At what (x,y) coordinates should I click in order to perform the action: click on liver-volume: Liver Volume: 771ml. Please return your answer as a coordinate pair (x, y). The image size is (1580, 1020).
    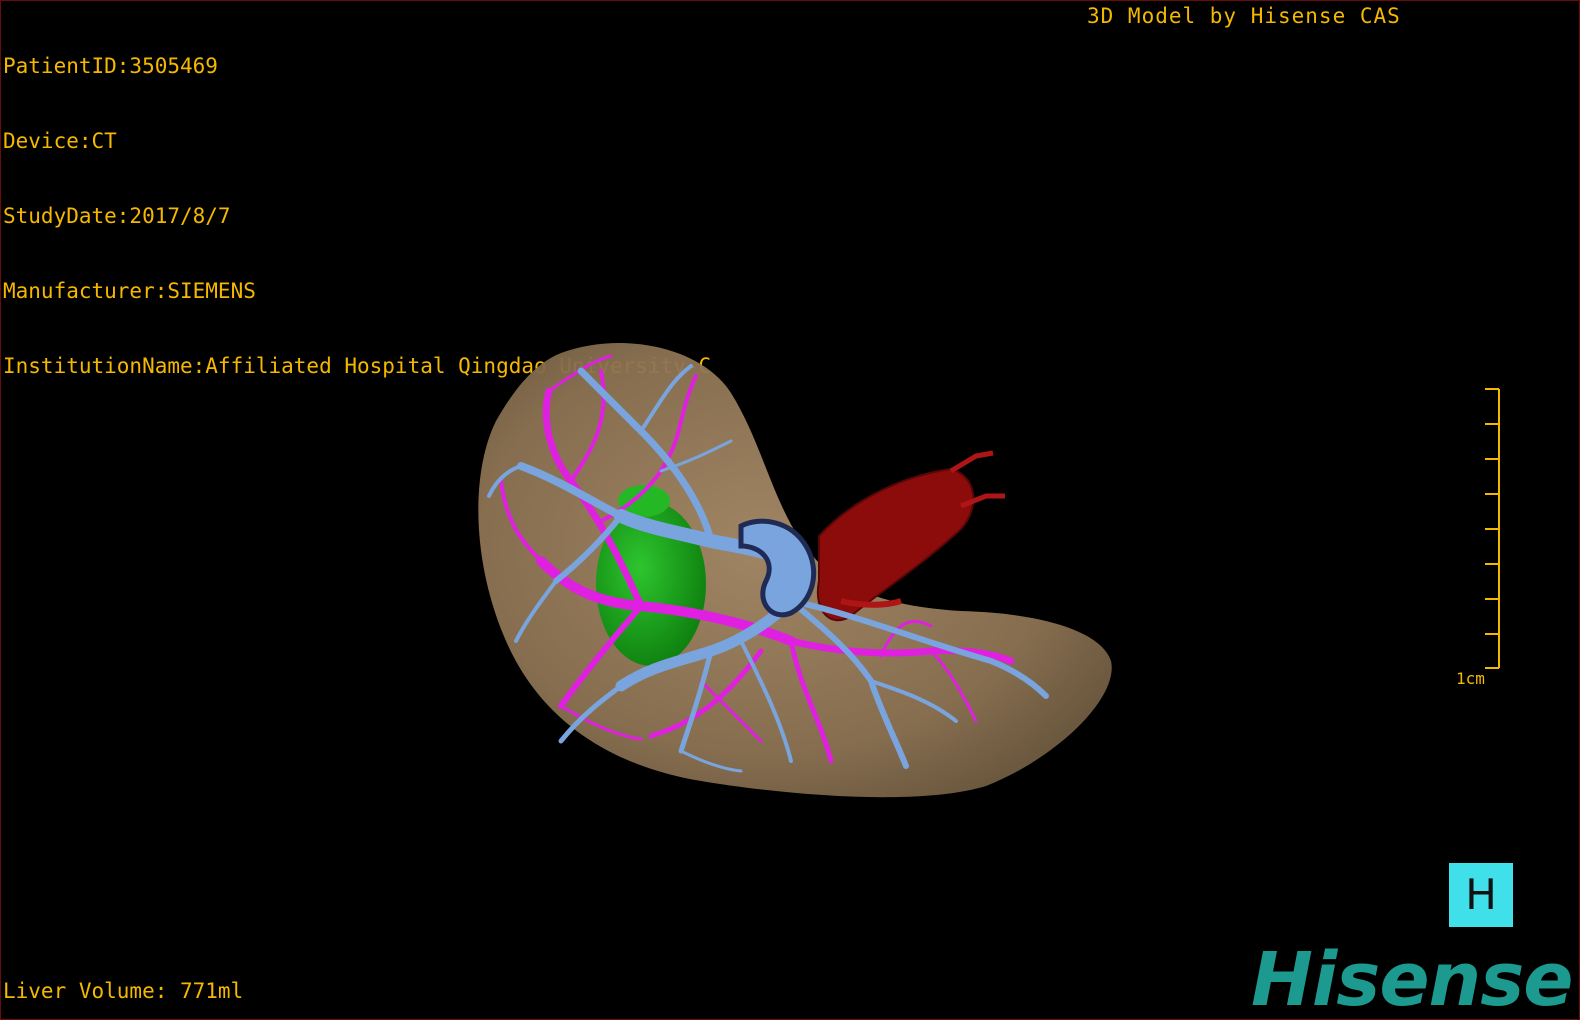
    Looking at the image, I should click on (123, 991).